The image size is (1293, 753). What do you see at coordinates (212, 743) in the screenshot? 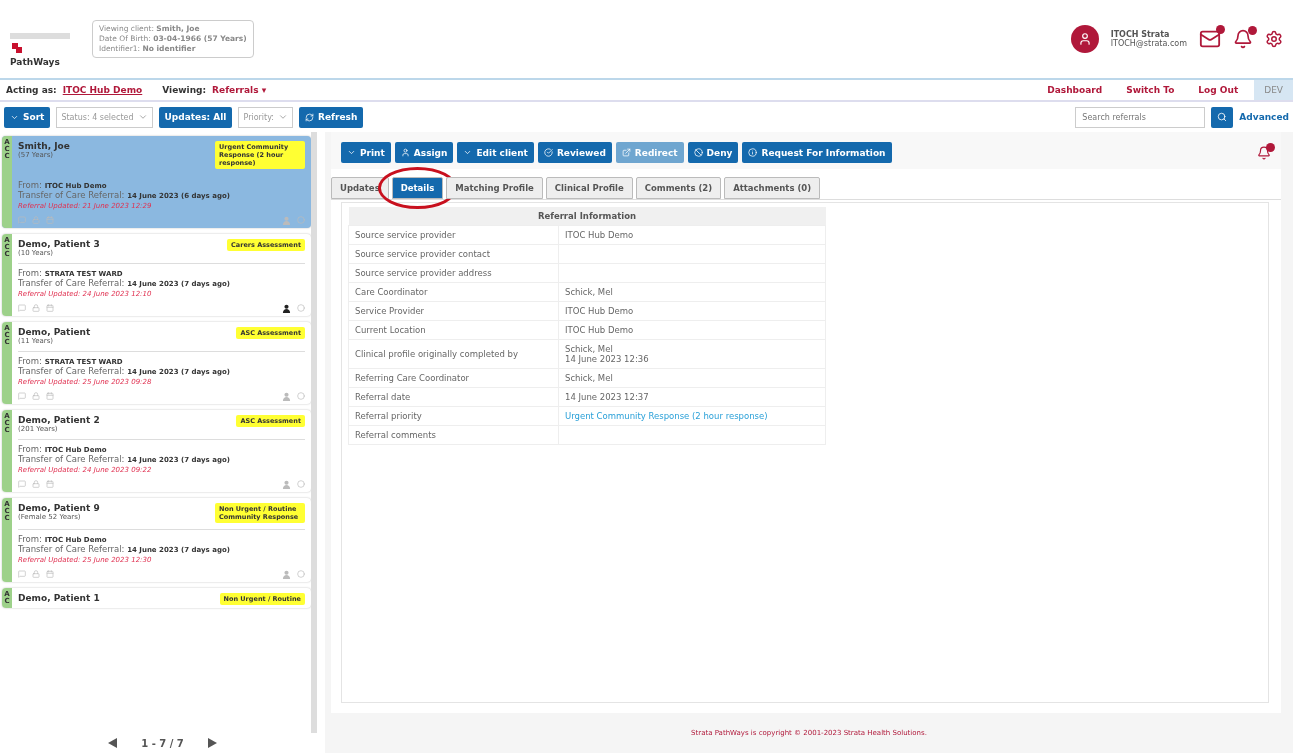
I see `next-page-icon` at bounding box center [212, 743].